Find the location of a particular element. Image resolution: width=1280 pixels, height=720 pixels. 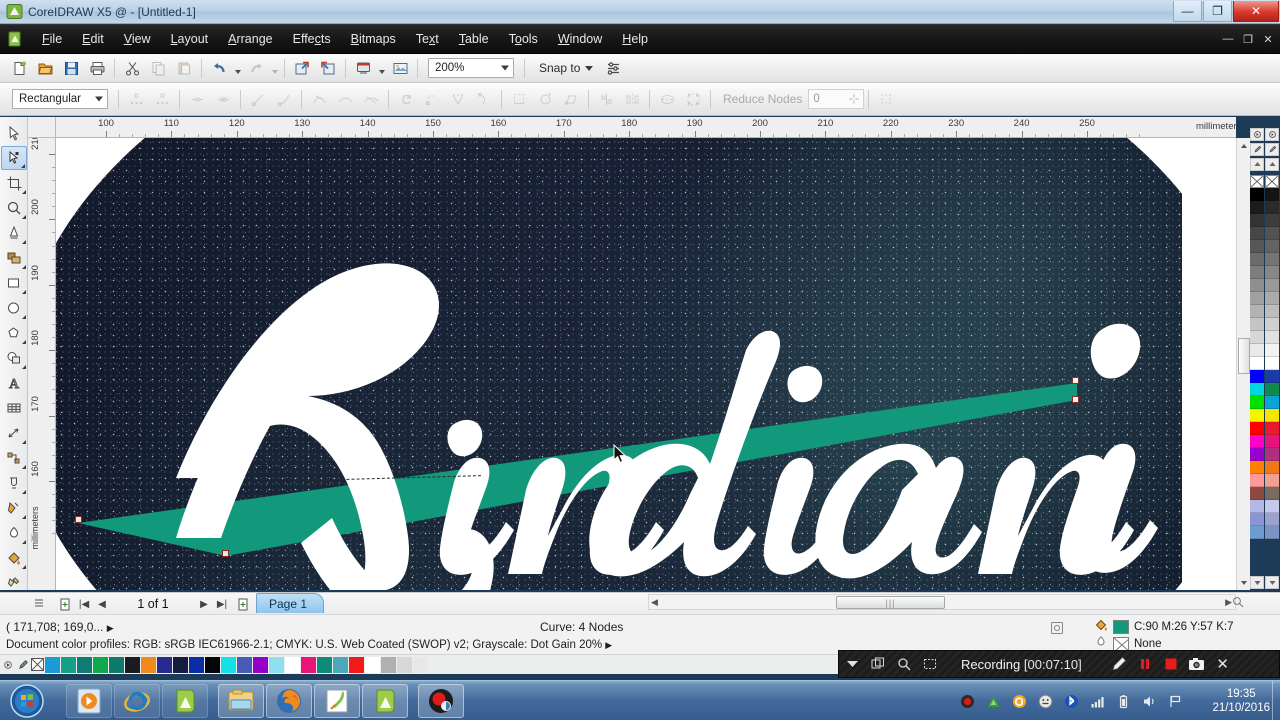

pencil-icon is located at coordinates (1119, 664).